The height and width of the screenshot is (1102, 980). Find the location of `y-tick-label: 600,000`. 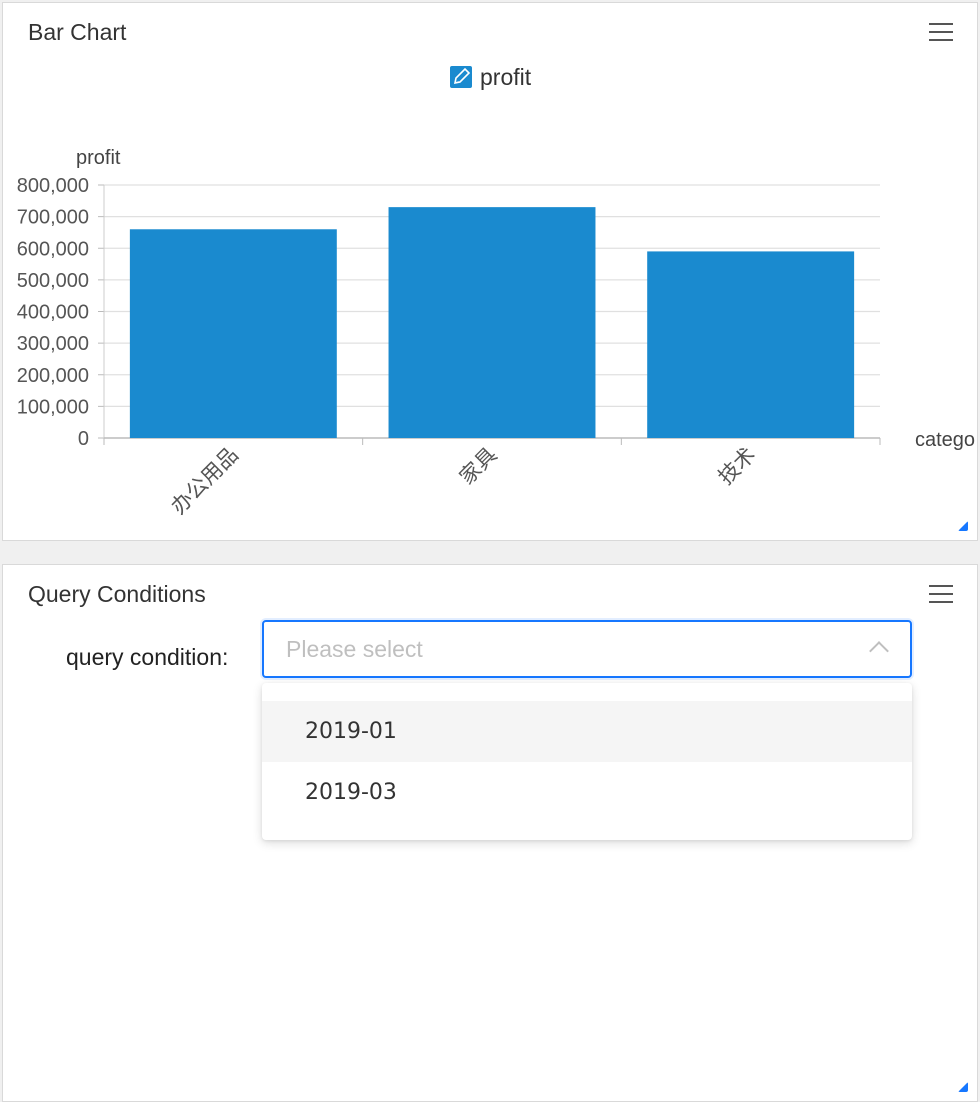

y-tick-label: 600,000 is located at coordinates (53, 249).